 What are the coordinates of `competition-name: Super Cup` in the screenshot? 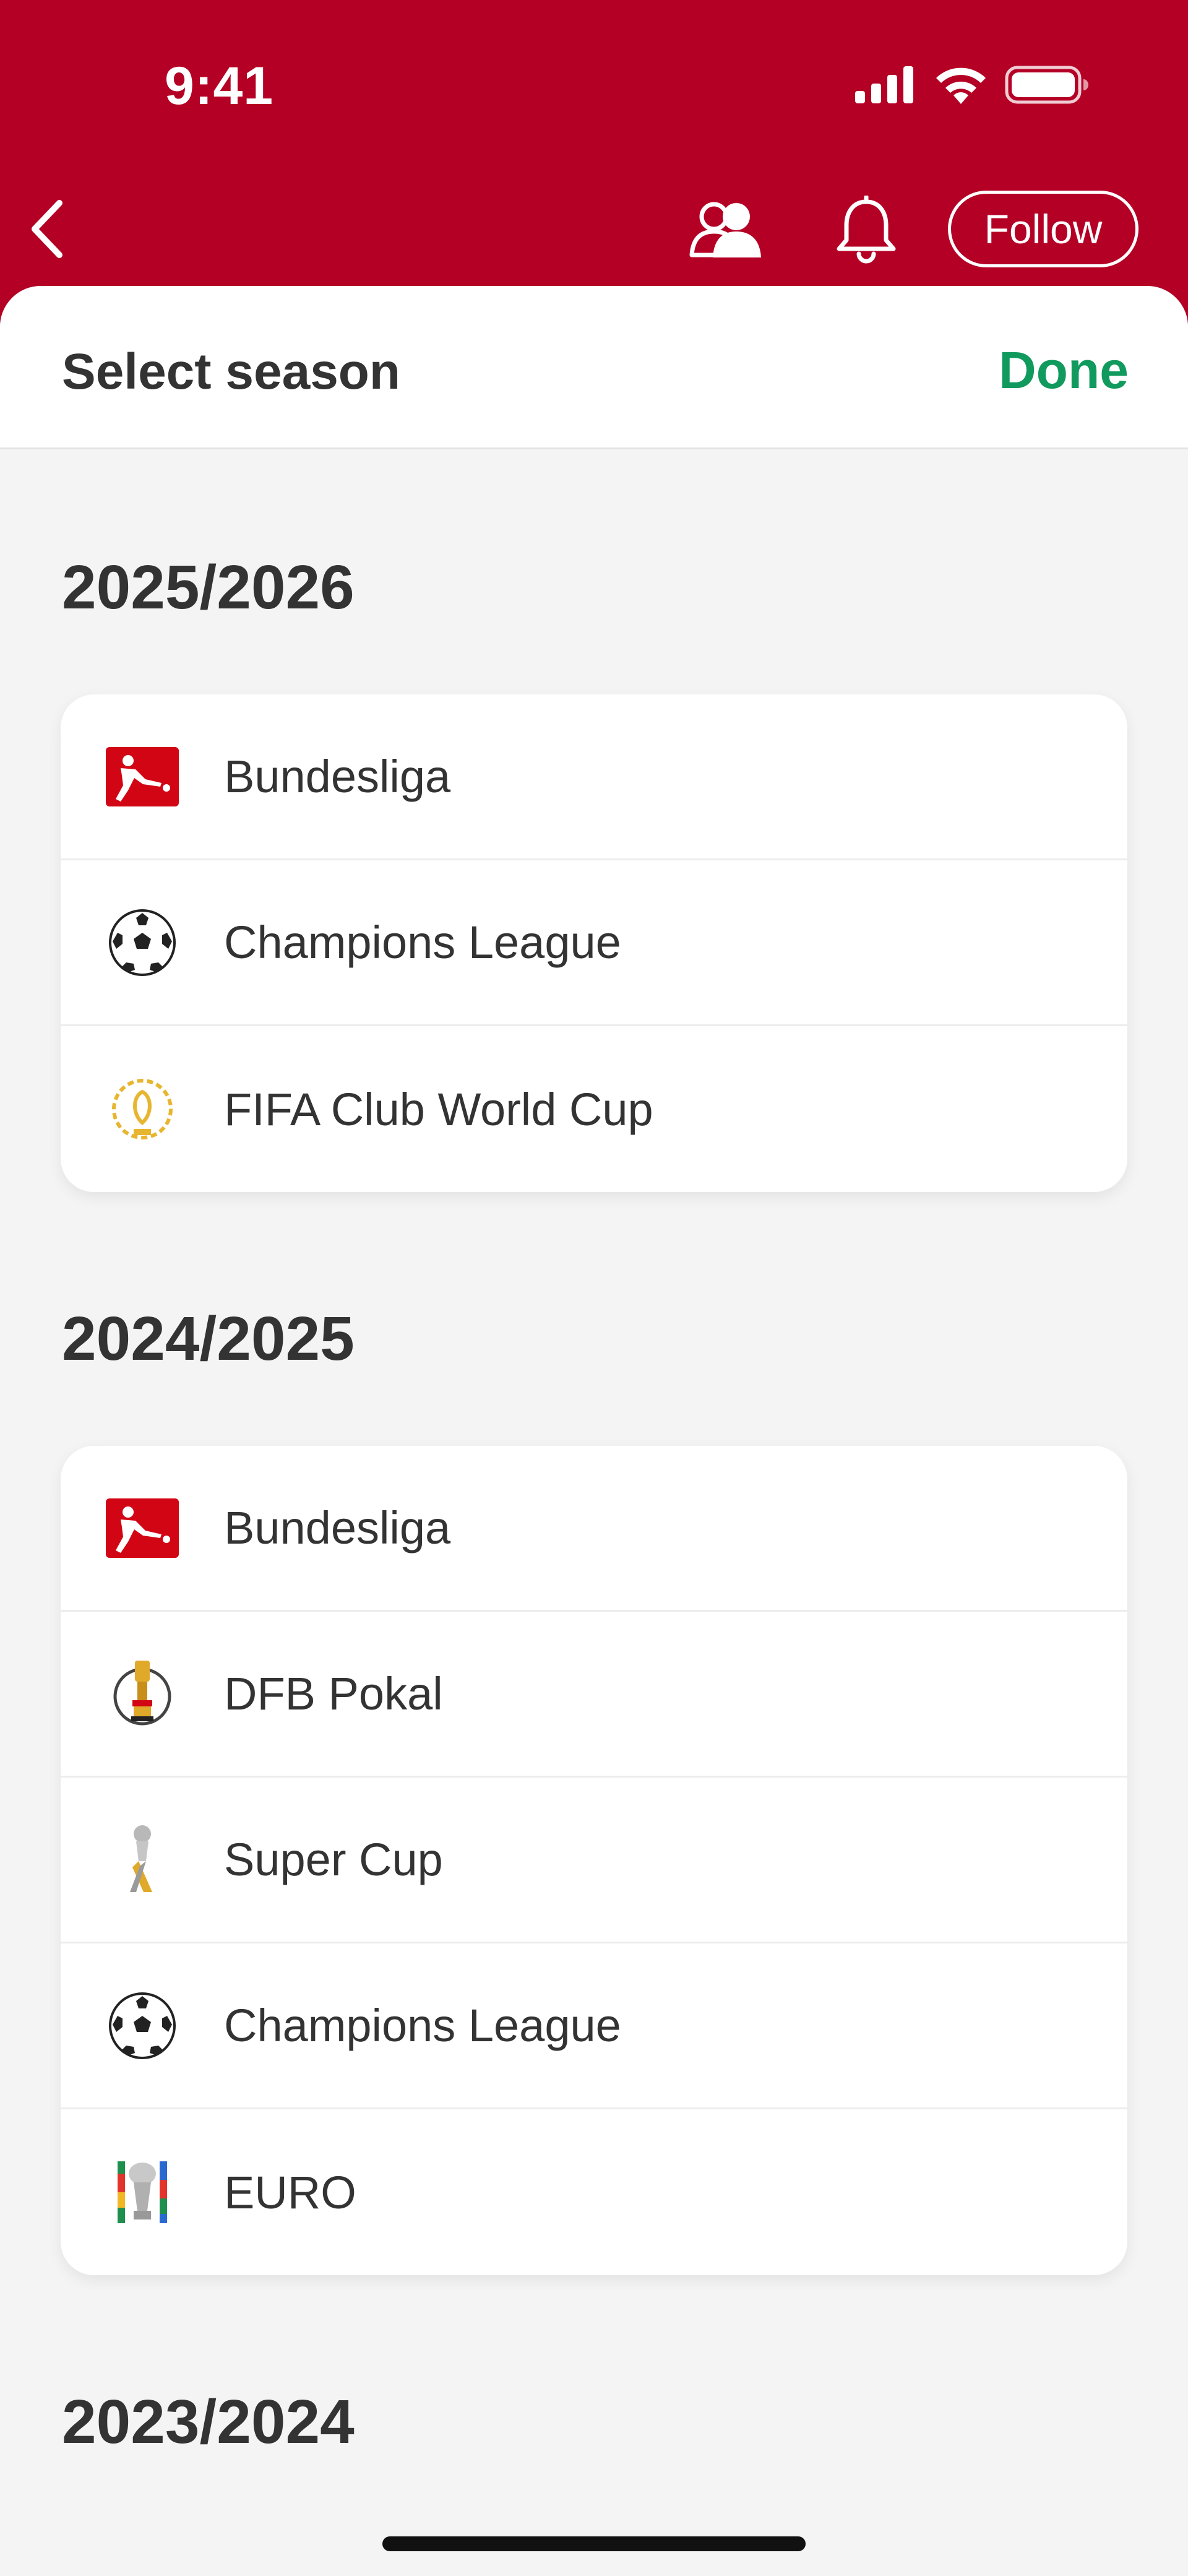 It's located at (333, 1859).